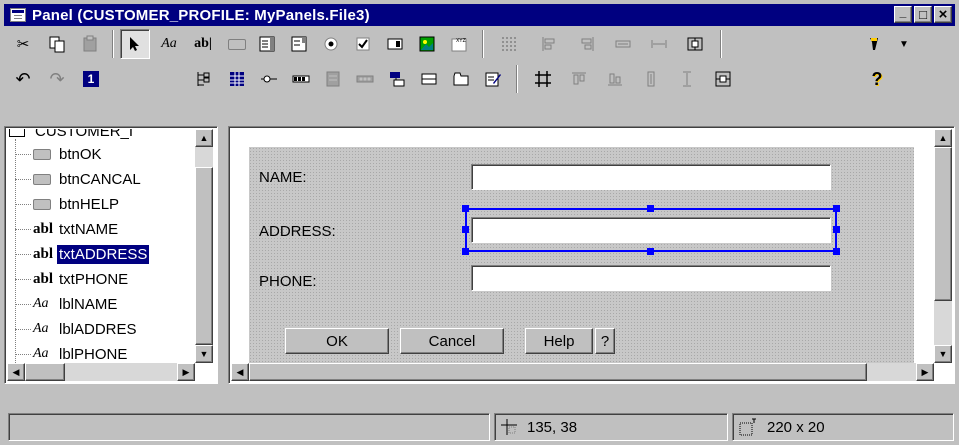 The height and width of the screenshot is (445, 959). Describe the element at coordinates (18, 15) in the screenshot. I see `panel-app-icon` at that location.